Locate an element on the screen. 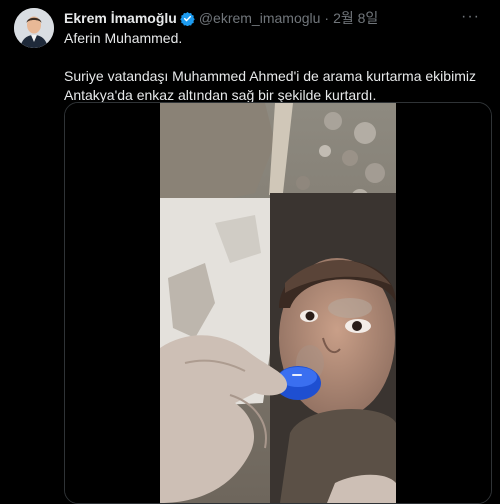 The height and width of the screenshot is (504, 500). author-avatar is located at coordinates (34, 28).